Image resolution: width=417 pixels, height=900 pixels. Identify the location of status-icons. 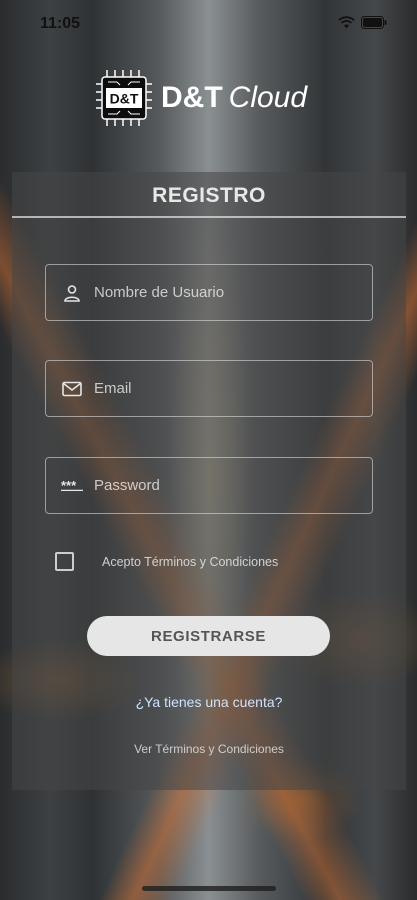
(362, 25).